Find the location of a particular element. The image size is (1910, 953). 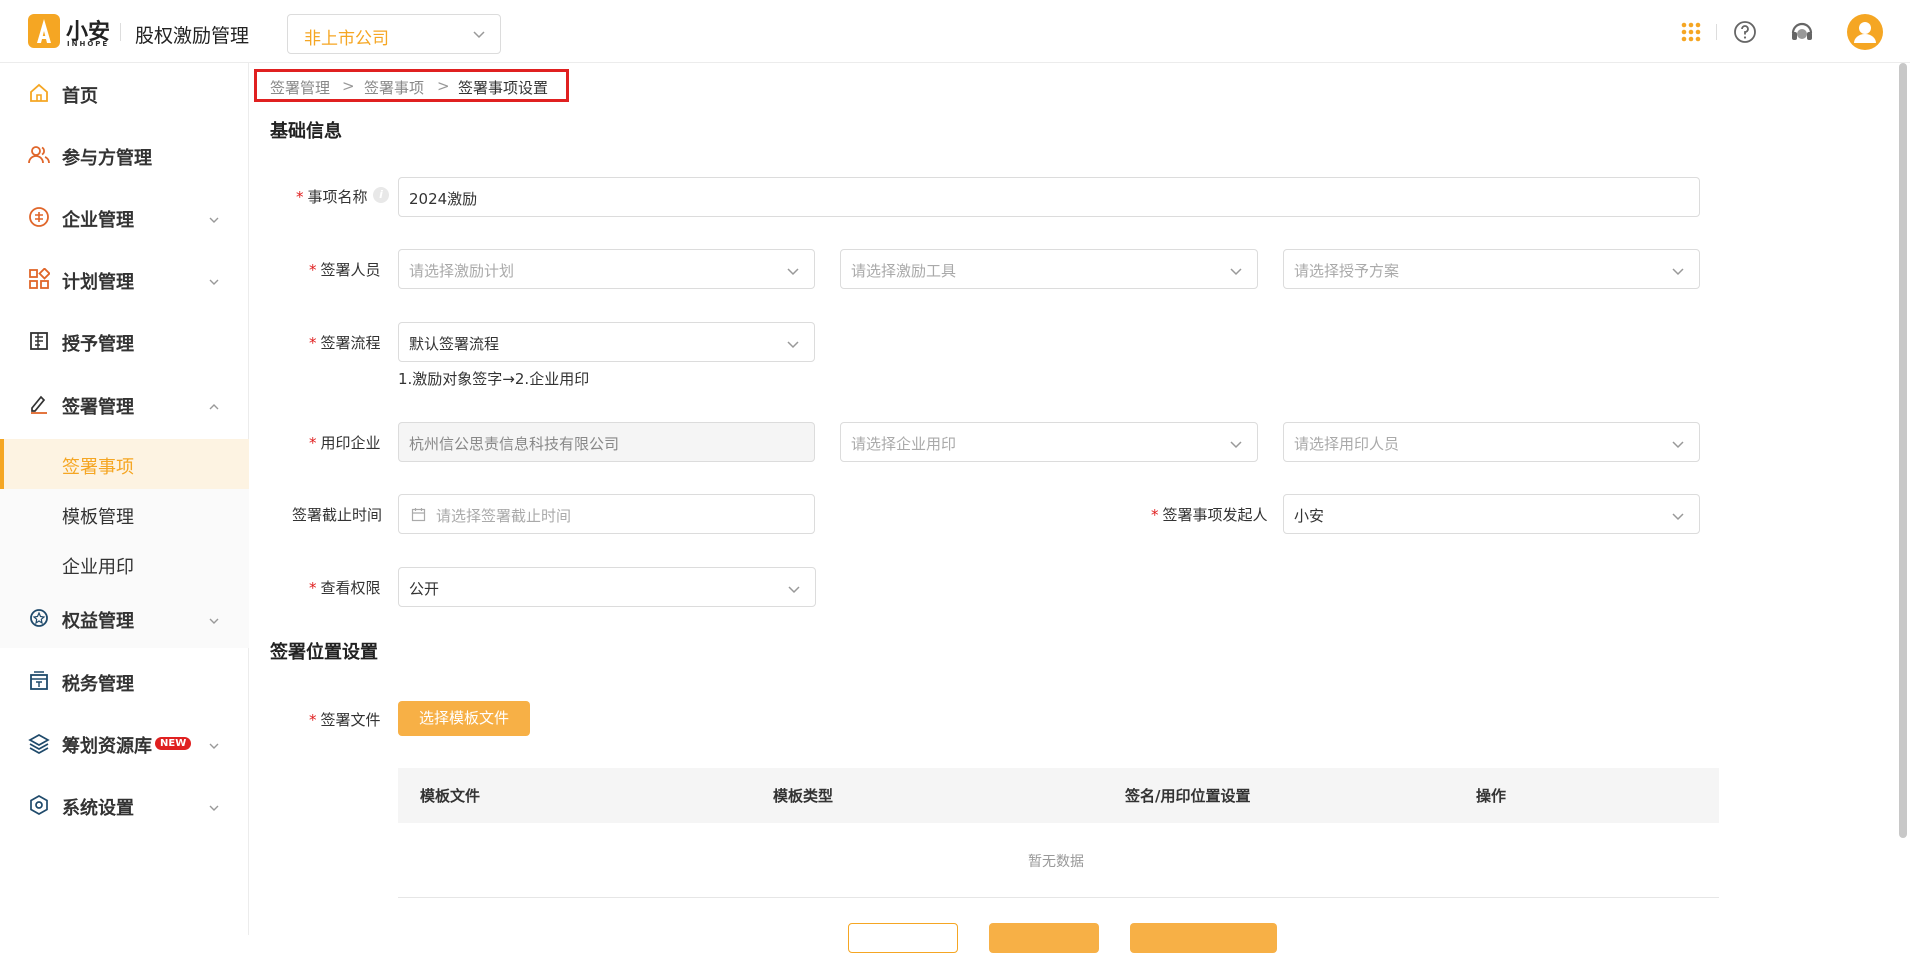

enterprise-icon is located at coordinates (39, 217).